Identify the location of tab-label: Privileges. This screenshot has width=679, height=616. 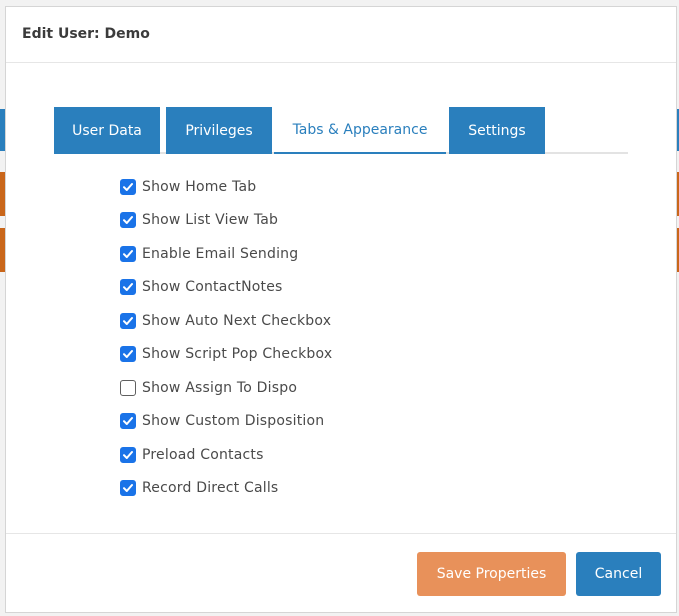
(219, 130).